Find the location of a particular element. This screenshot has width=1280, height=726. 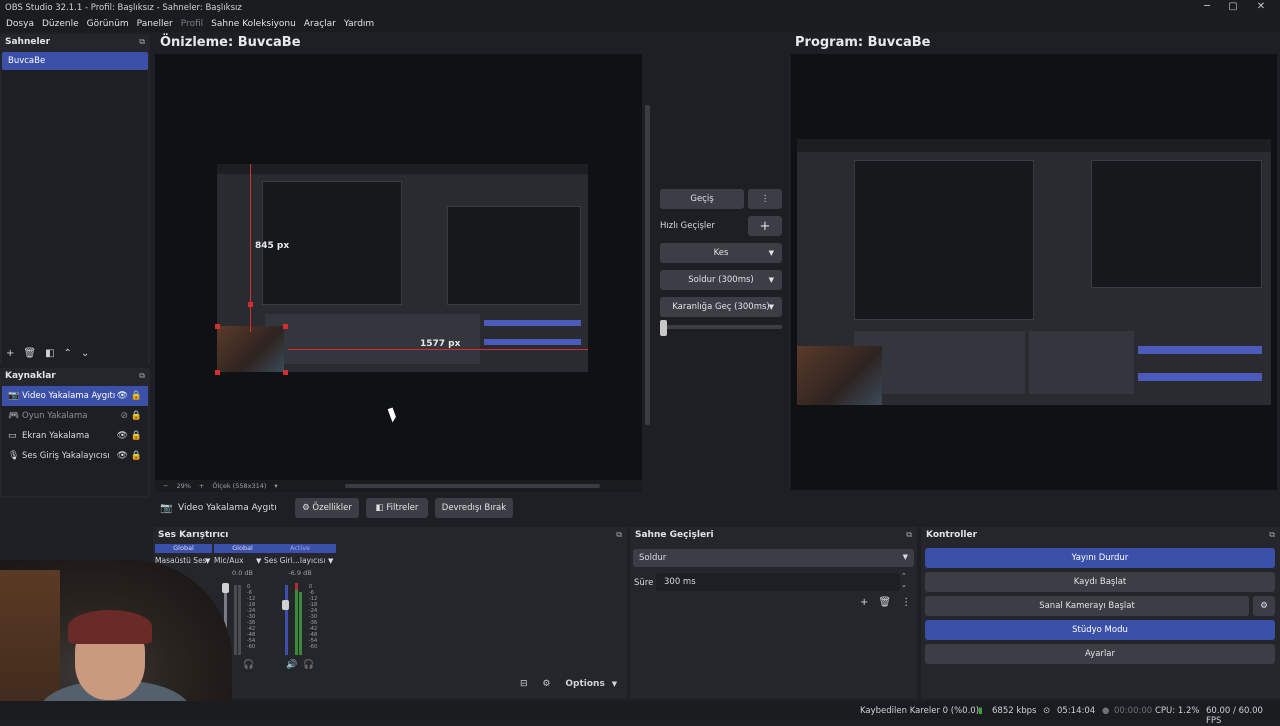

channel-name: Masaüstü Ses is located at coordinates (183, 560).